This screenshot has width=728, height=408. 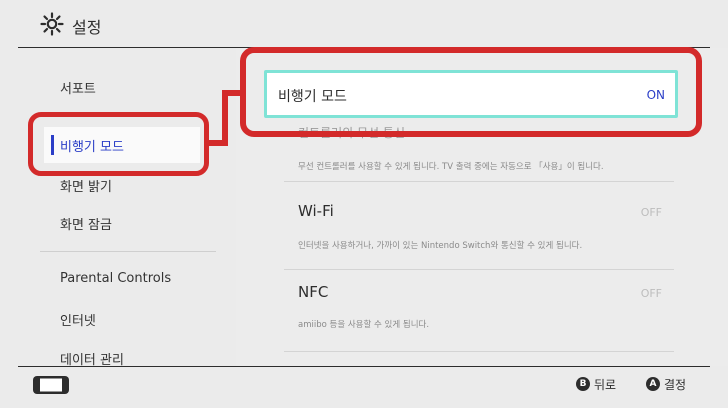 What do you see at coordinates (51, 385) in the screenshot?
I see `switch-console-icon` at bounding box center [51, 385].